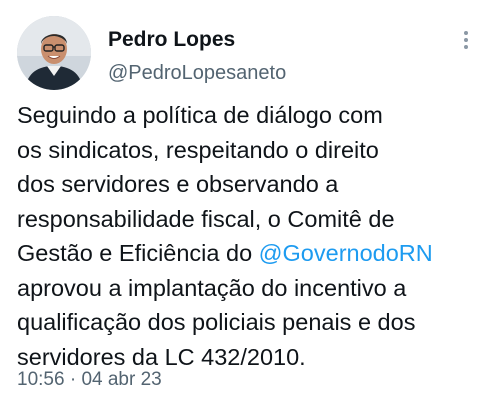  What do you see at coordinates (200, 115) in the screenshot?
I see `tweet-text-line: Seguindo a política de diálogo com` at bounding box center [200, 115].